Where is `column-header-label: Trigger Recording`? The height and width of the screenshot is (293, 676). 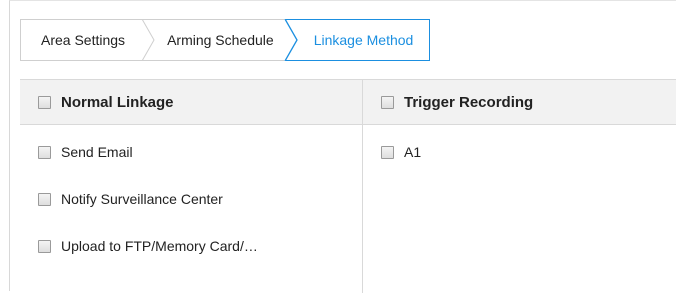
column-header-label: Trigger Recording is located at coordinates (469, 102).